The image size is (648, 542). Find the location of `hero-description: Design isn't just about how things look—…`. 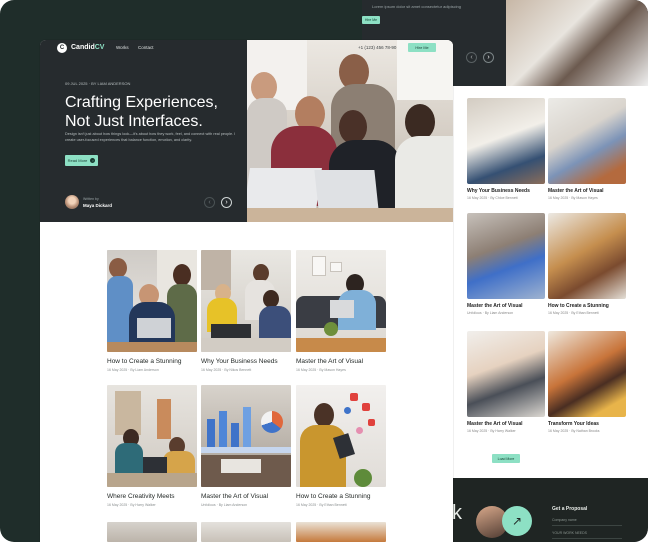

hero-description: Design isn't just about how things look—… is located at coordinates (150, 137).